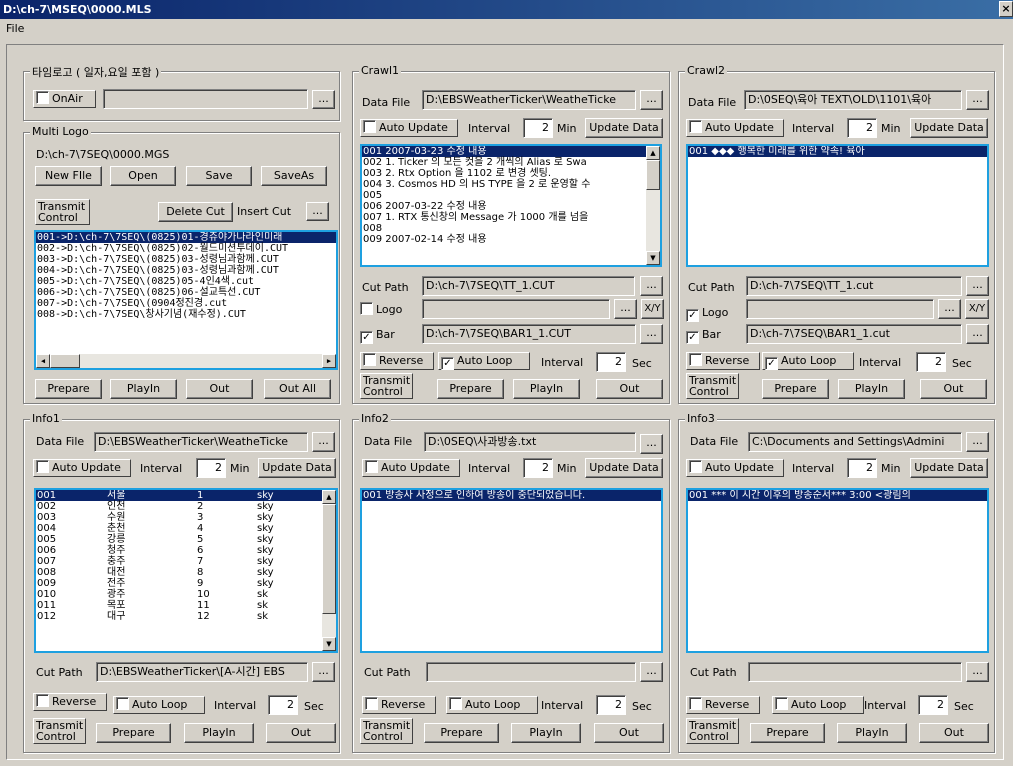 The image size is (1013, 766). I want to click on info1-out-button: Out, so click(301, 733).